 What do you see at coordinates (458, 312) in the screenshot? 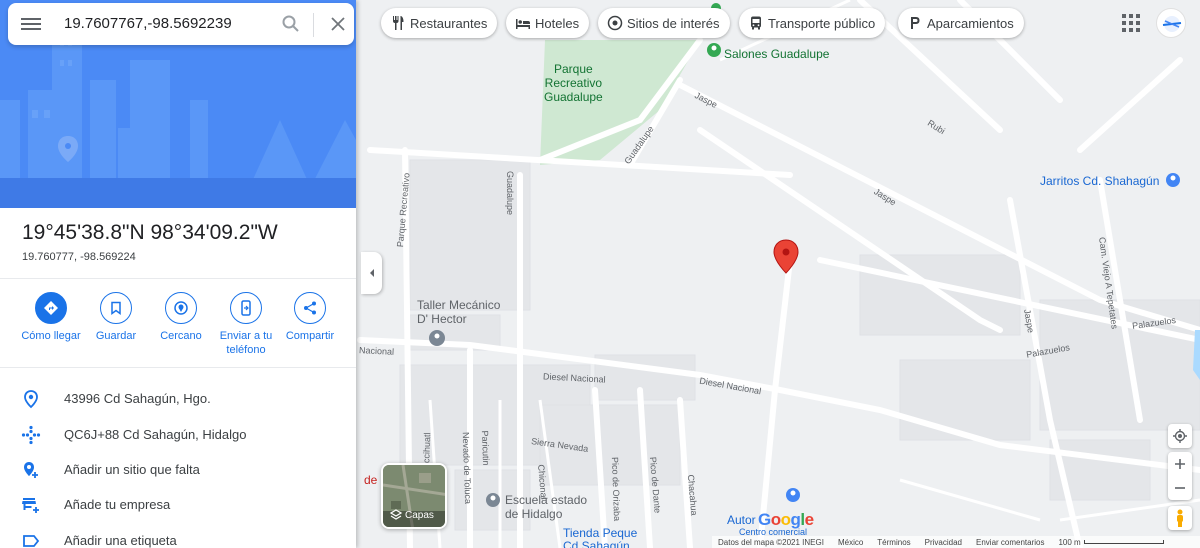
I see `poi-taller-label: Taller Mecánico D' Hector` at bounding box center [458, 312].